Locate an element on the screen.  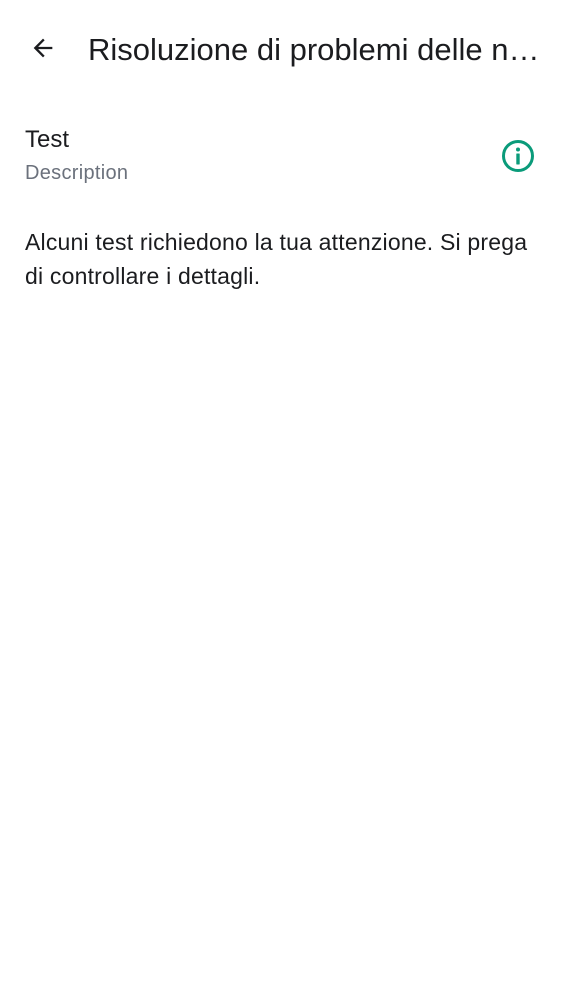
test-list-item: Test Description is located at coordinates (281, 157).